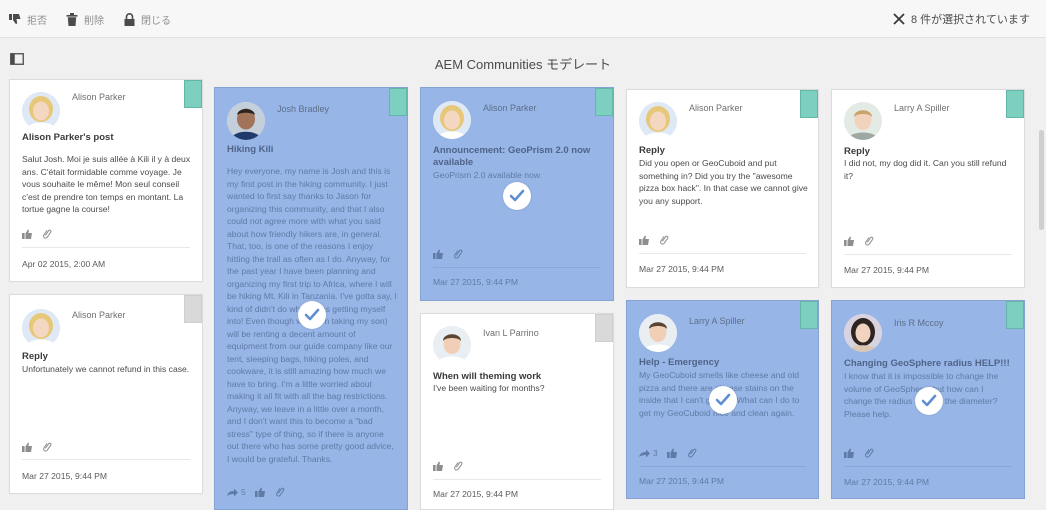  Describe the element at coordinates (679, 362) in the screenshot. I see `post-title: Help - Emergency` at that location.